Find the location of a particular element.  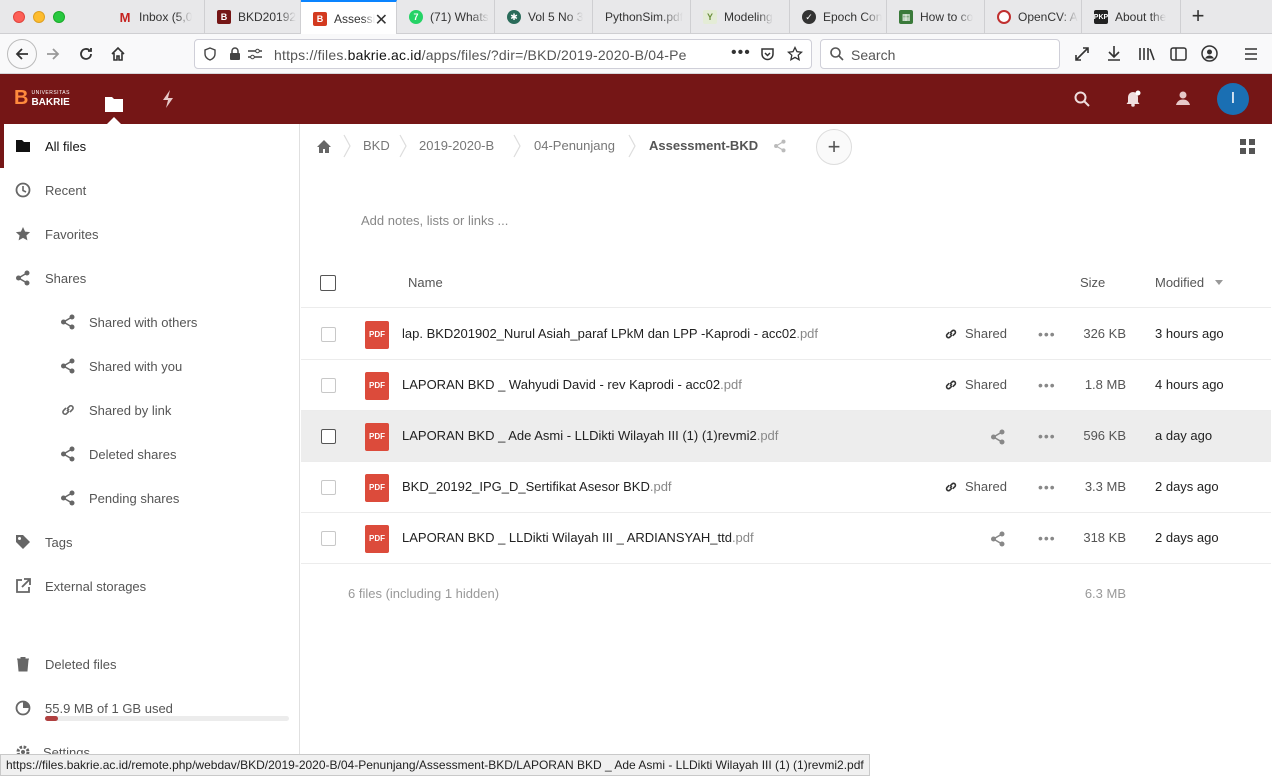

folder-icon is located at coordinates (114, 104).